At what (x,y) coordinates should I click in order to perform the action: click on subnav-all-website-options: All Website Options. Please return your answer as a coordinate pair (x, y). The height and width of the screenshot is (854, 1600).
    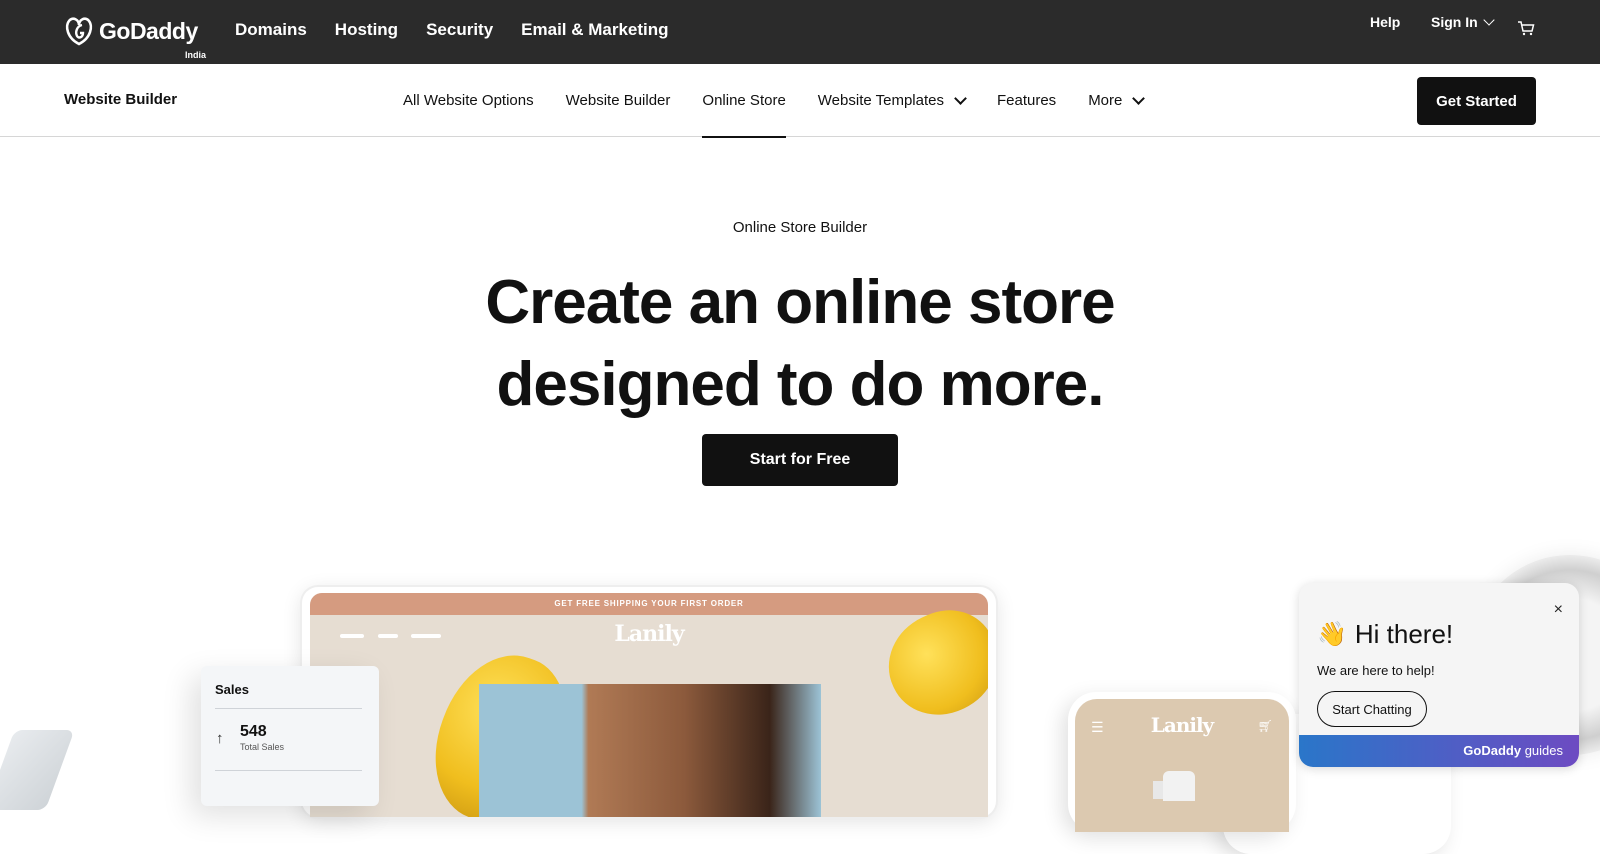
    Looking at the image, I should click on (468, 100).